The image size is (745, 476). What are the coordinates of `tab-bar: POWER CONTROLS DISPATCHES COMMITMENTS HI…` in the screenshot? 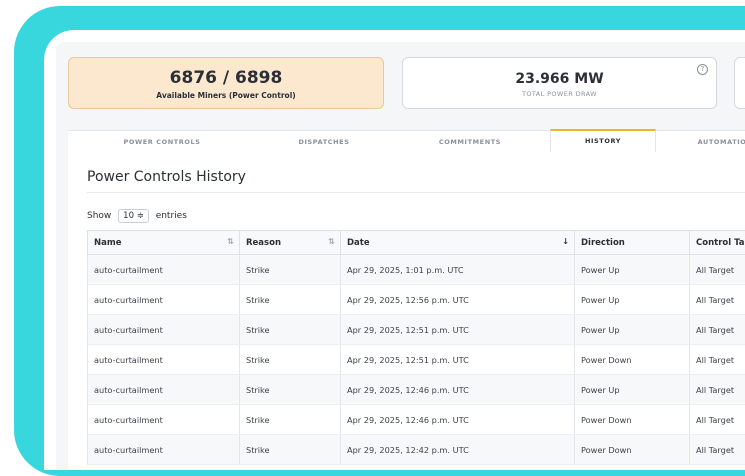 It's located at (406, 142).